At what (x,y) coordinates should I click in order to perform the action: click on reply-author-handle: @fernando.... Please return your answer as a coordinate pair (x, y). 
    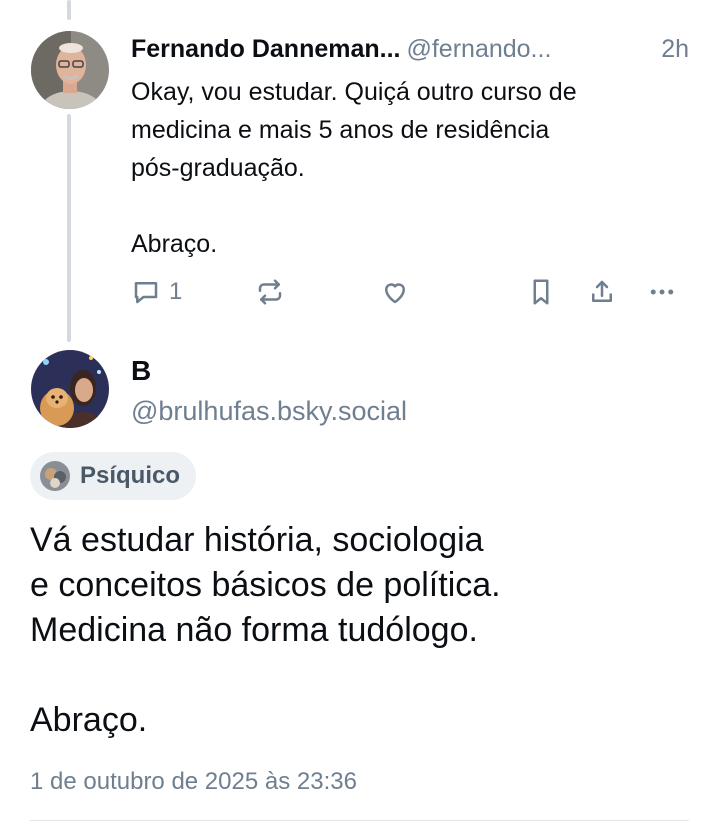
    Looking at the image, I should click on (478, 49).